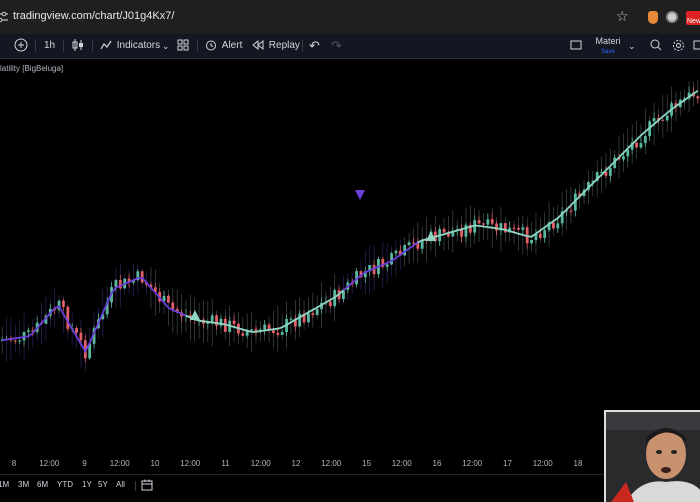  Describe the element at coordinates (284, 45) in the screenshot. I see `replay-label: Replay` at that location.